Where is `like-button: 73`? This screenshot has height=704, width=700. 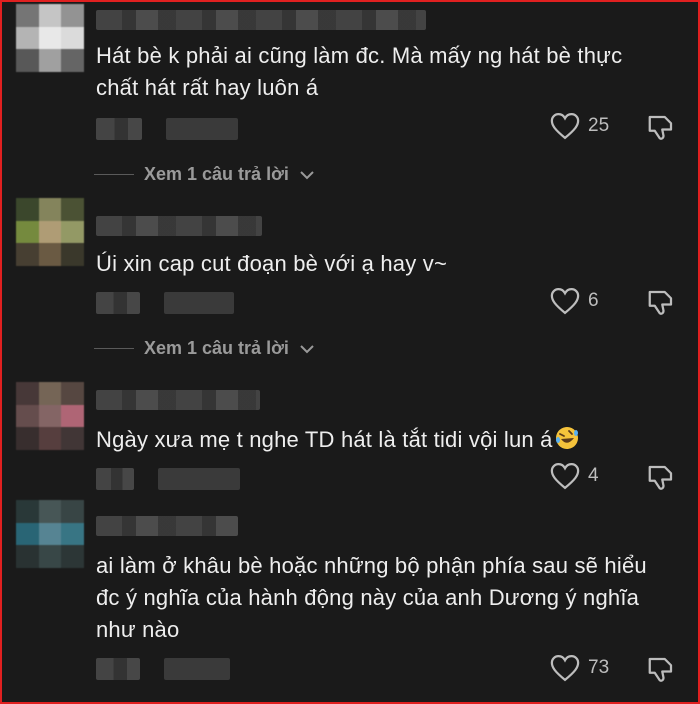
like-button: 73 is located at coordinates (579, 668).